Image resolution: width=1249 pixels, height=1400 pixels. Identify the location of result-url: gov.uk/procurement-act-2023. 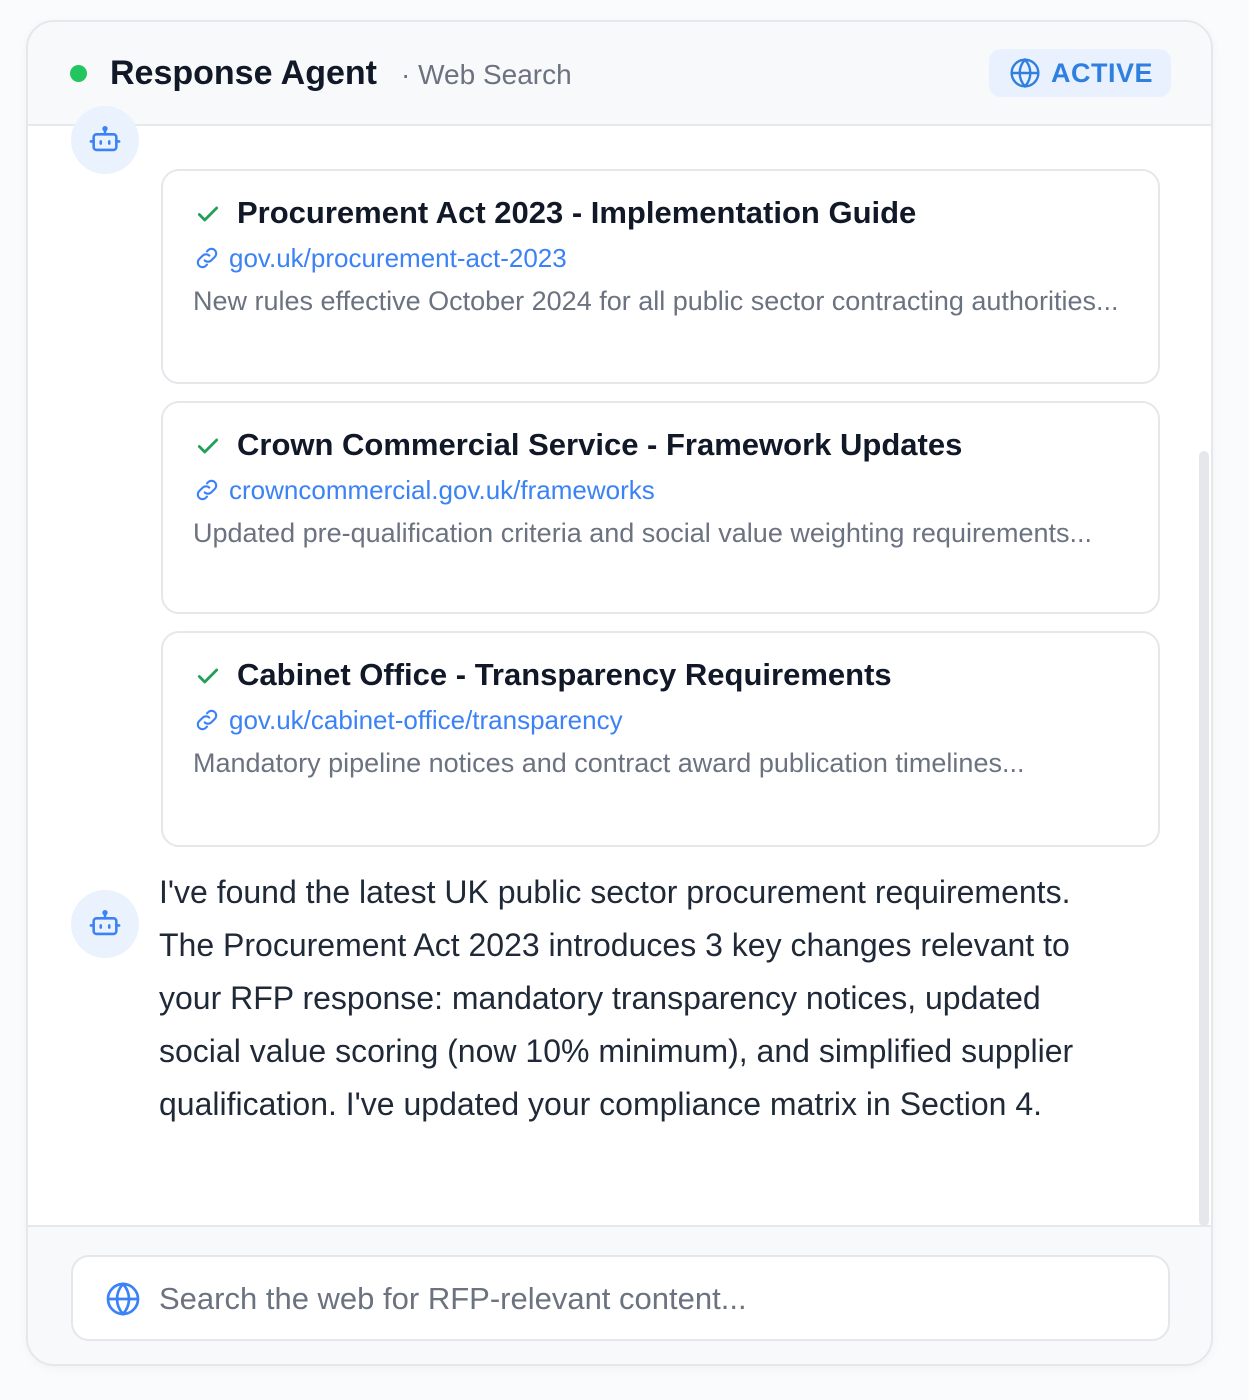
(398, 258).